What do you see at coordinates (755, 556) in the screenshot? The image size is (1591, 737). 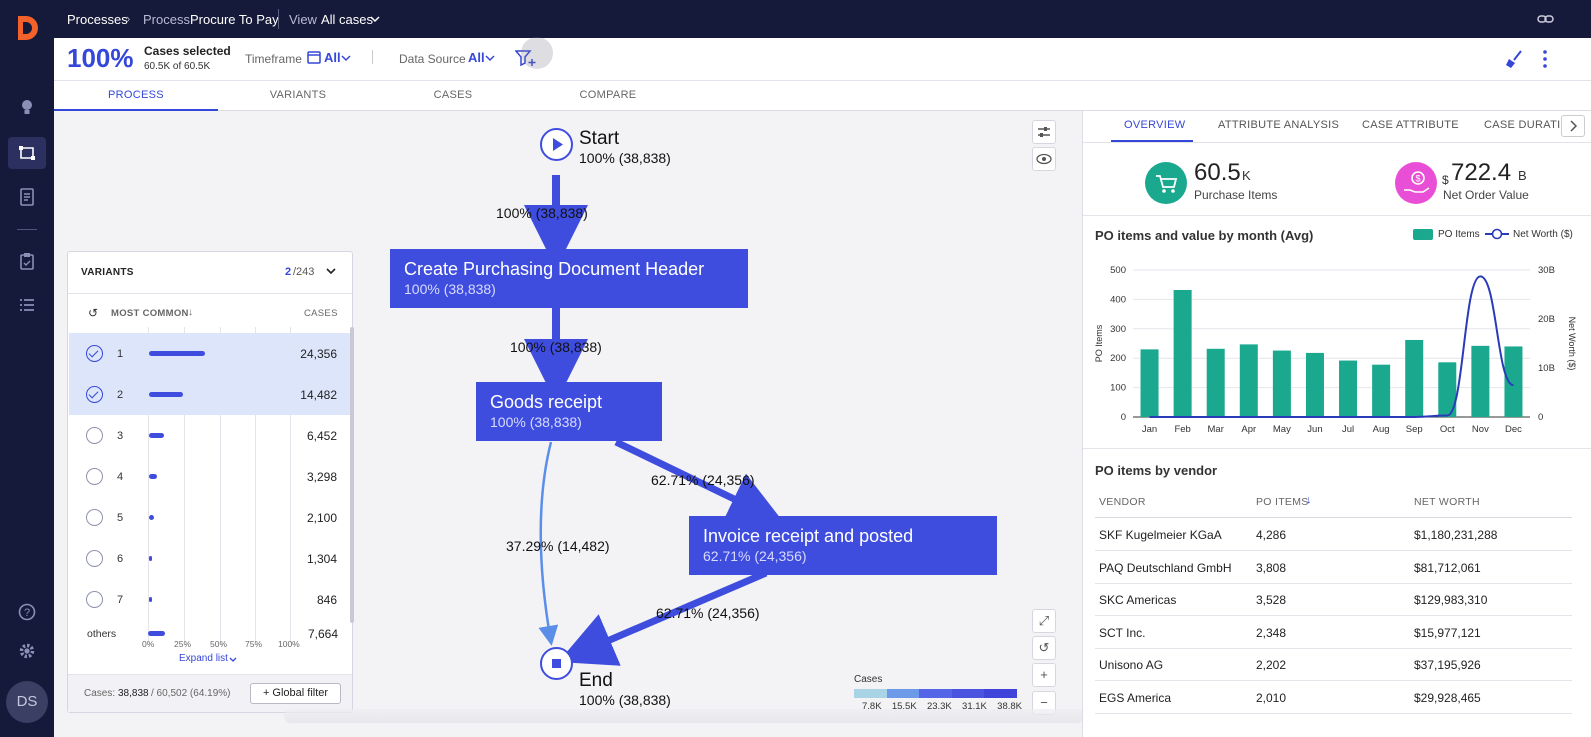 I see `activity-subtitle: 62.71% (24,356)` at bounding box center [755, 556].